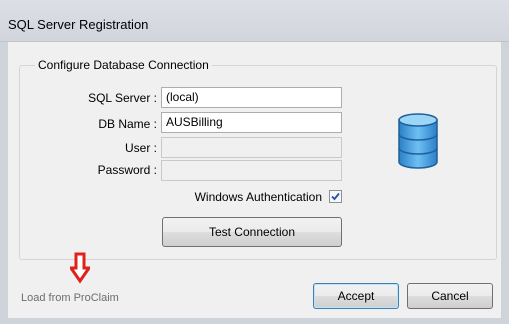 This screenshot has height=324, width=509. Describe the element at coordinates (4, 183) in the screenshot. I see `window-frame-left` at that location.